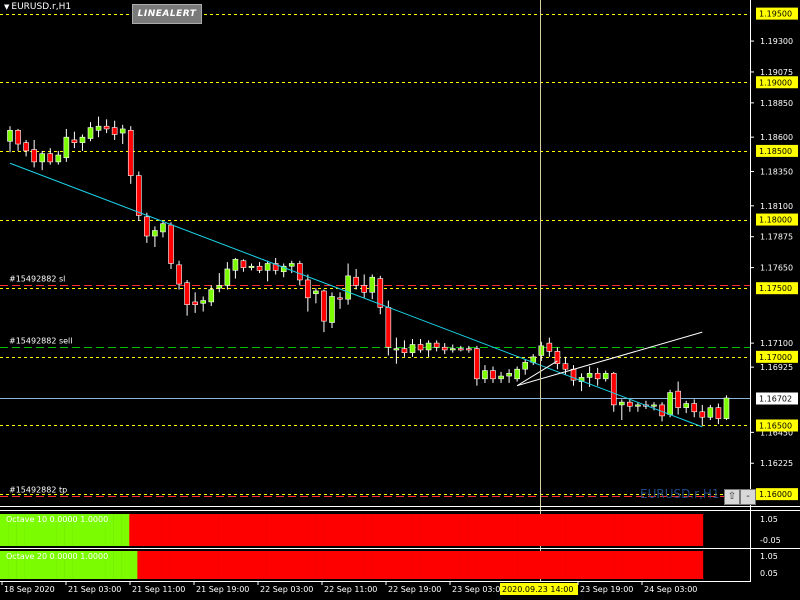  What do you see at coordinates (37, 7) in the screenshot?
I see `chart-window-title: ▼ EURUSD.r,H1` at bounding box center [37, 7].